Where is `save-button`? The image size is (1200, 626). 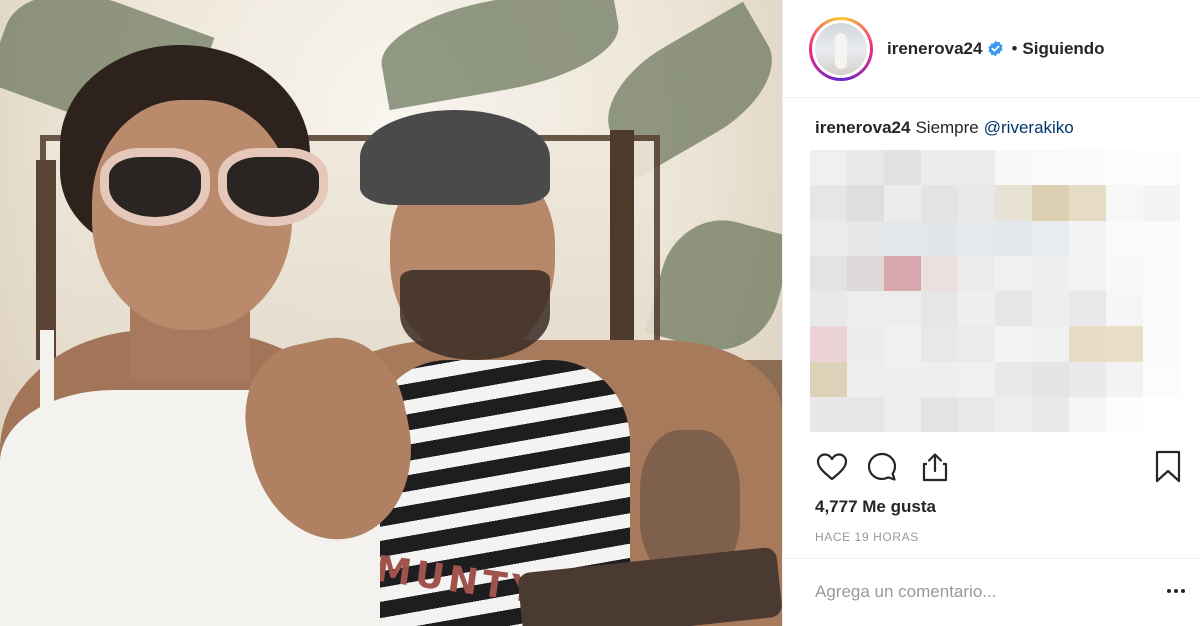
save-button is located at coordinates (1168, 467).